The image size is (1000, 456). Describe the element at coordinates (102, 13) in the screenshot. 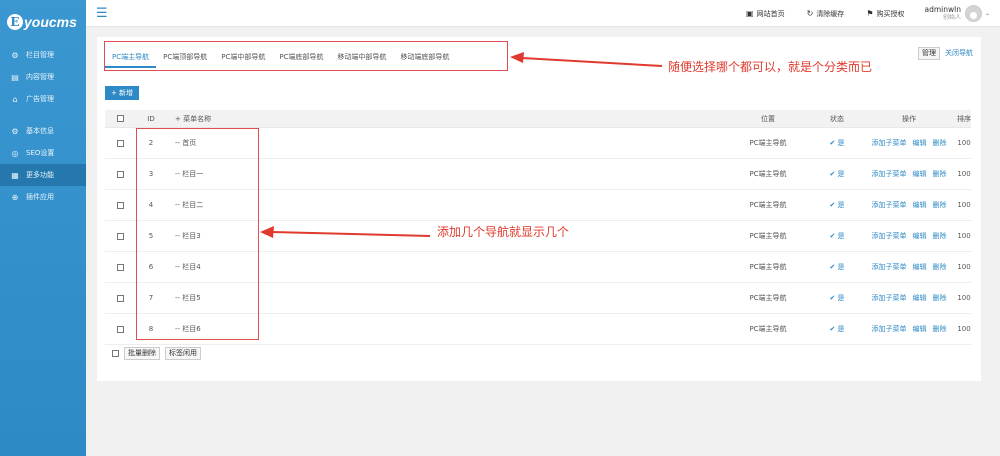

I see `menu-toggle-icon: ☰` at that location.